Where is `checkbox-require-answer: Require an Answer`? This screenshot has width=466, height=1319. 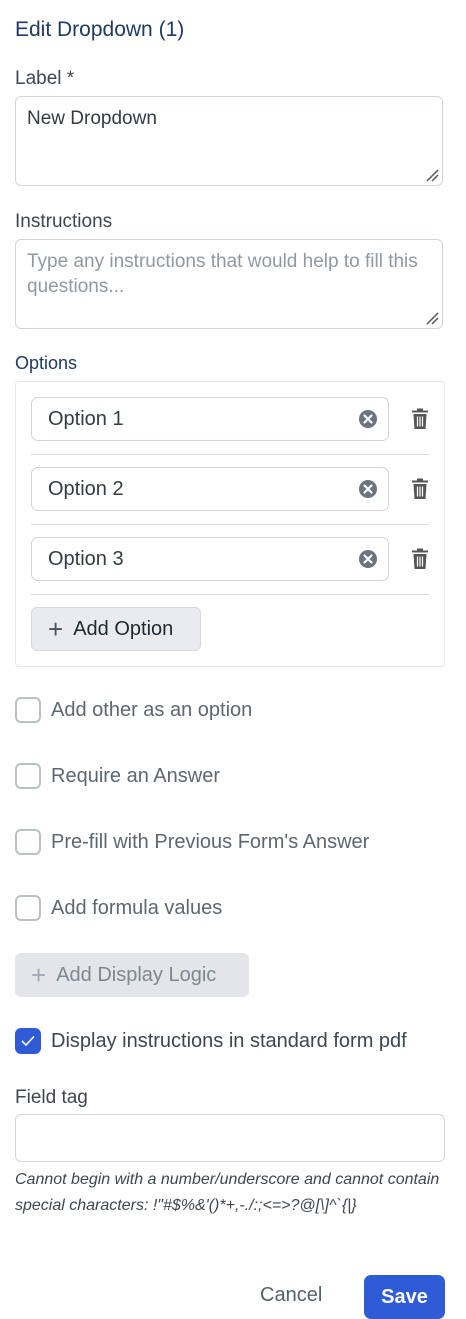
checkbox-require-answer: Require an Answer is located at coordinates (117, 776).